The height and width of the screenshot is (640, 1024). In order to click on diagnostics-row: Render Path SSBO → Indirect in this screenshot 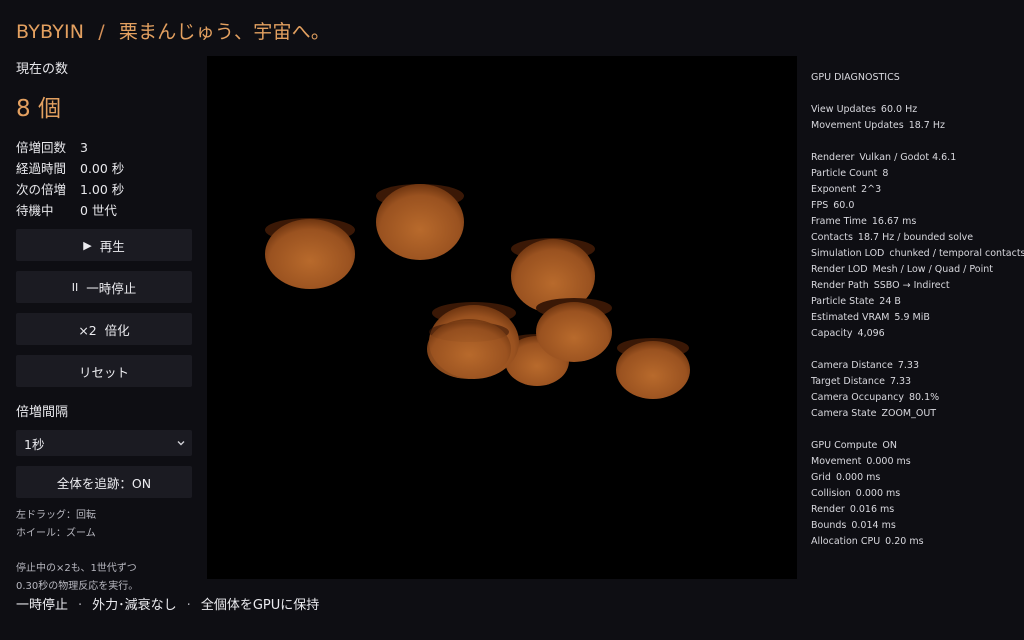, I will do `click(913, 286)`.